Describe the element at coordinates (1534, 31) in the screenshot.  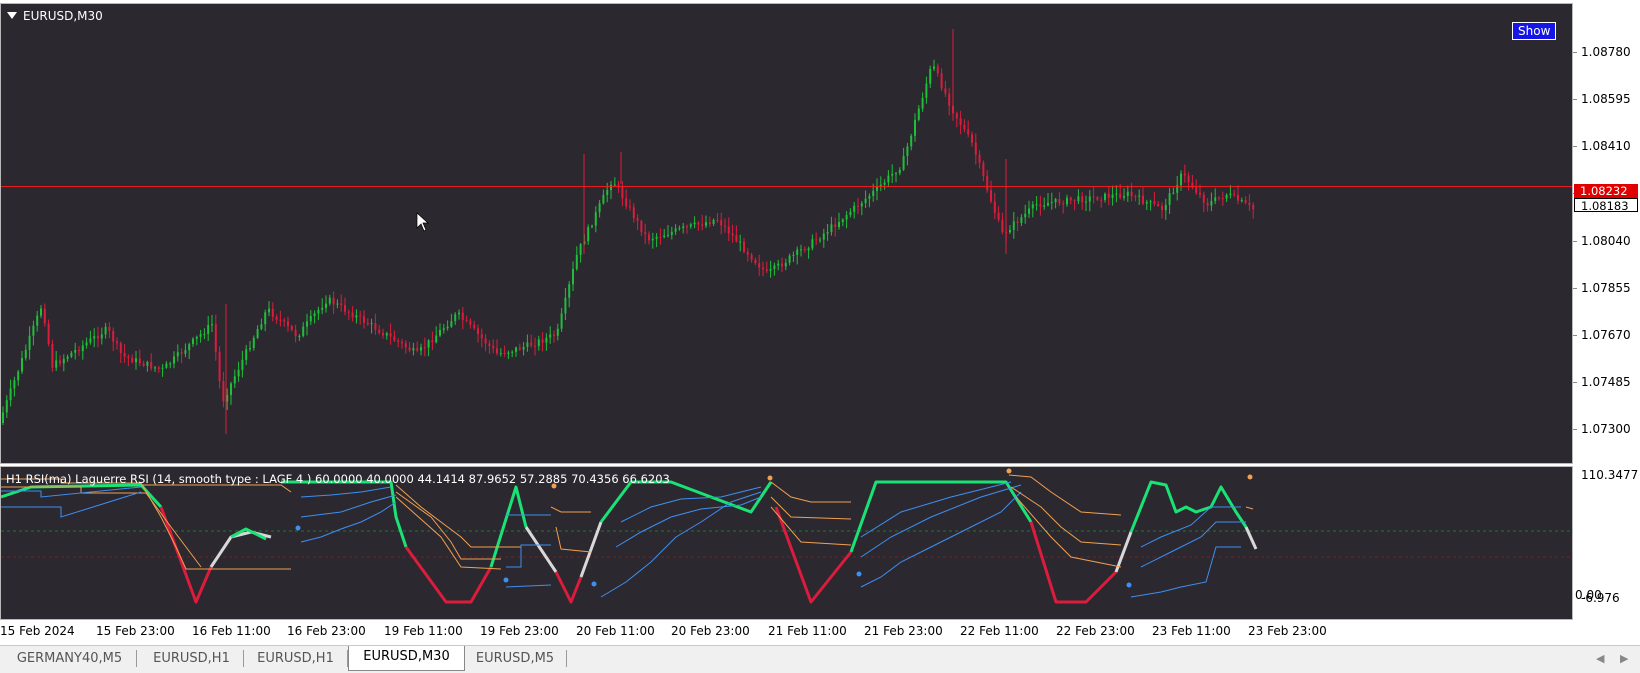
I see `show-button: Show` at that location.